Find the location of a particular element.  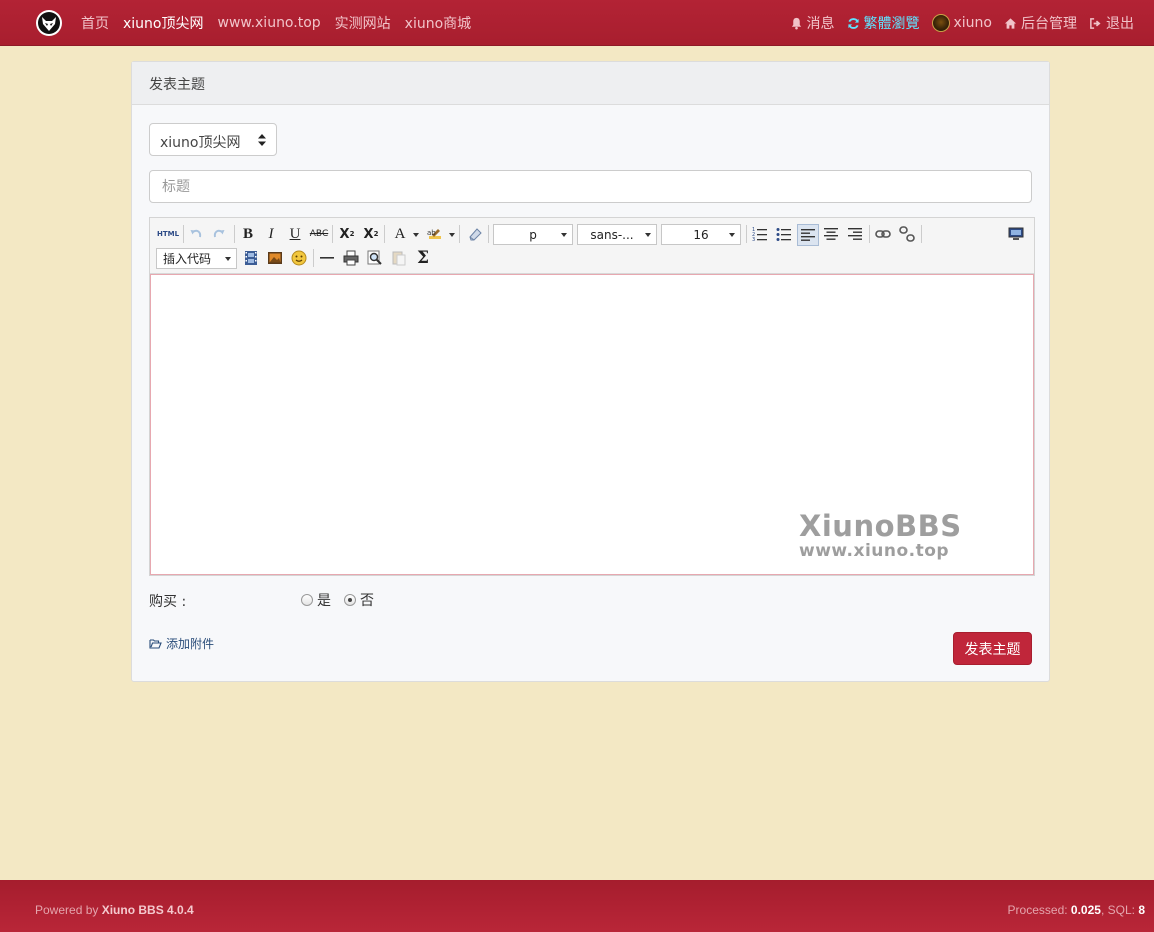

nav-link-home: 首页 is located at coordinates (95, 23).